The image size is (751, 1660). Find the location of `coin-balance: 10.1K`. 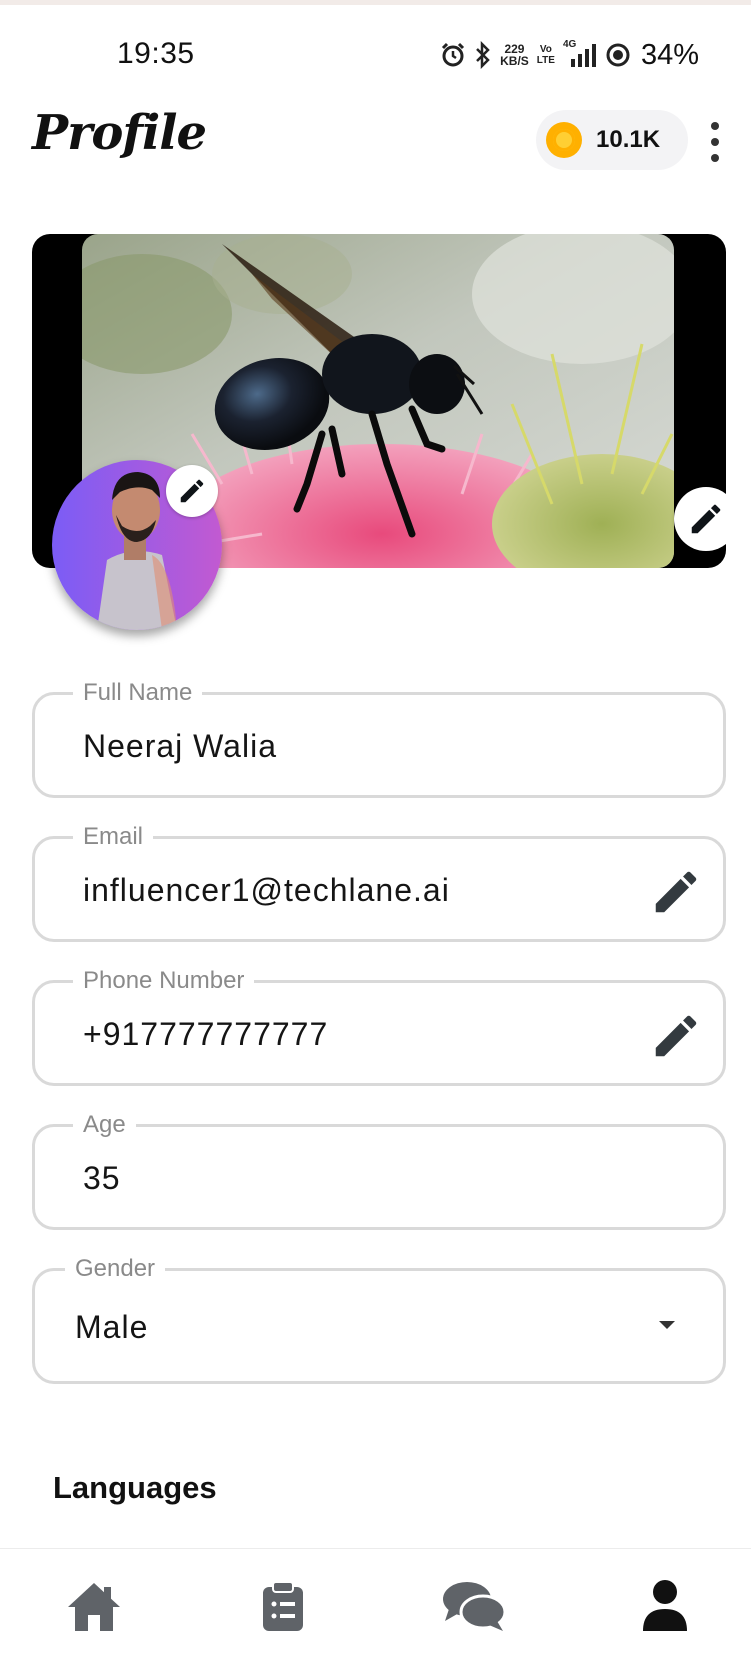

coin-balance: 10.1K is located at coordinates (628, 139).